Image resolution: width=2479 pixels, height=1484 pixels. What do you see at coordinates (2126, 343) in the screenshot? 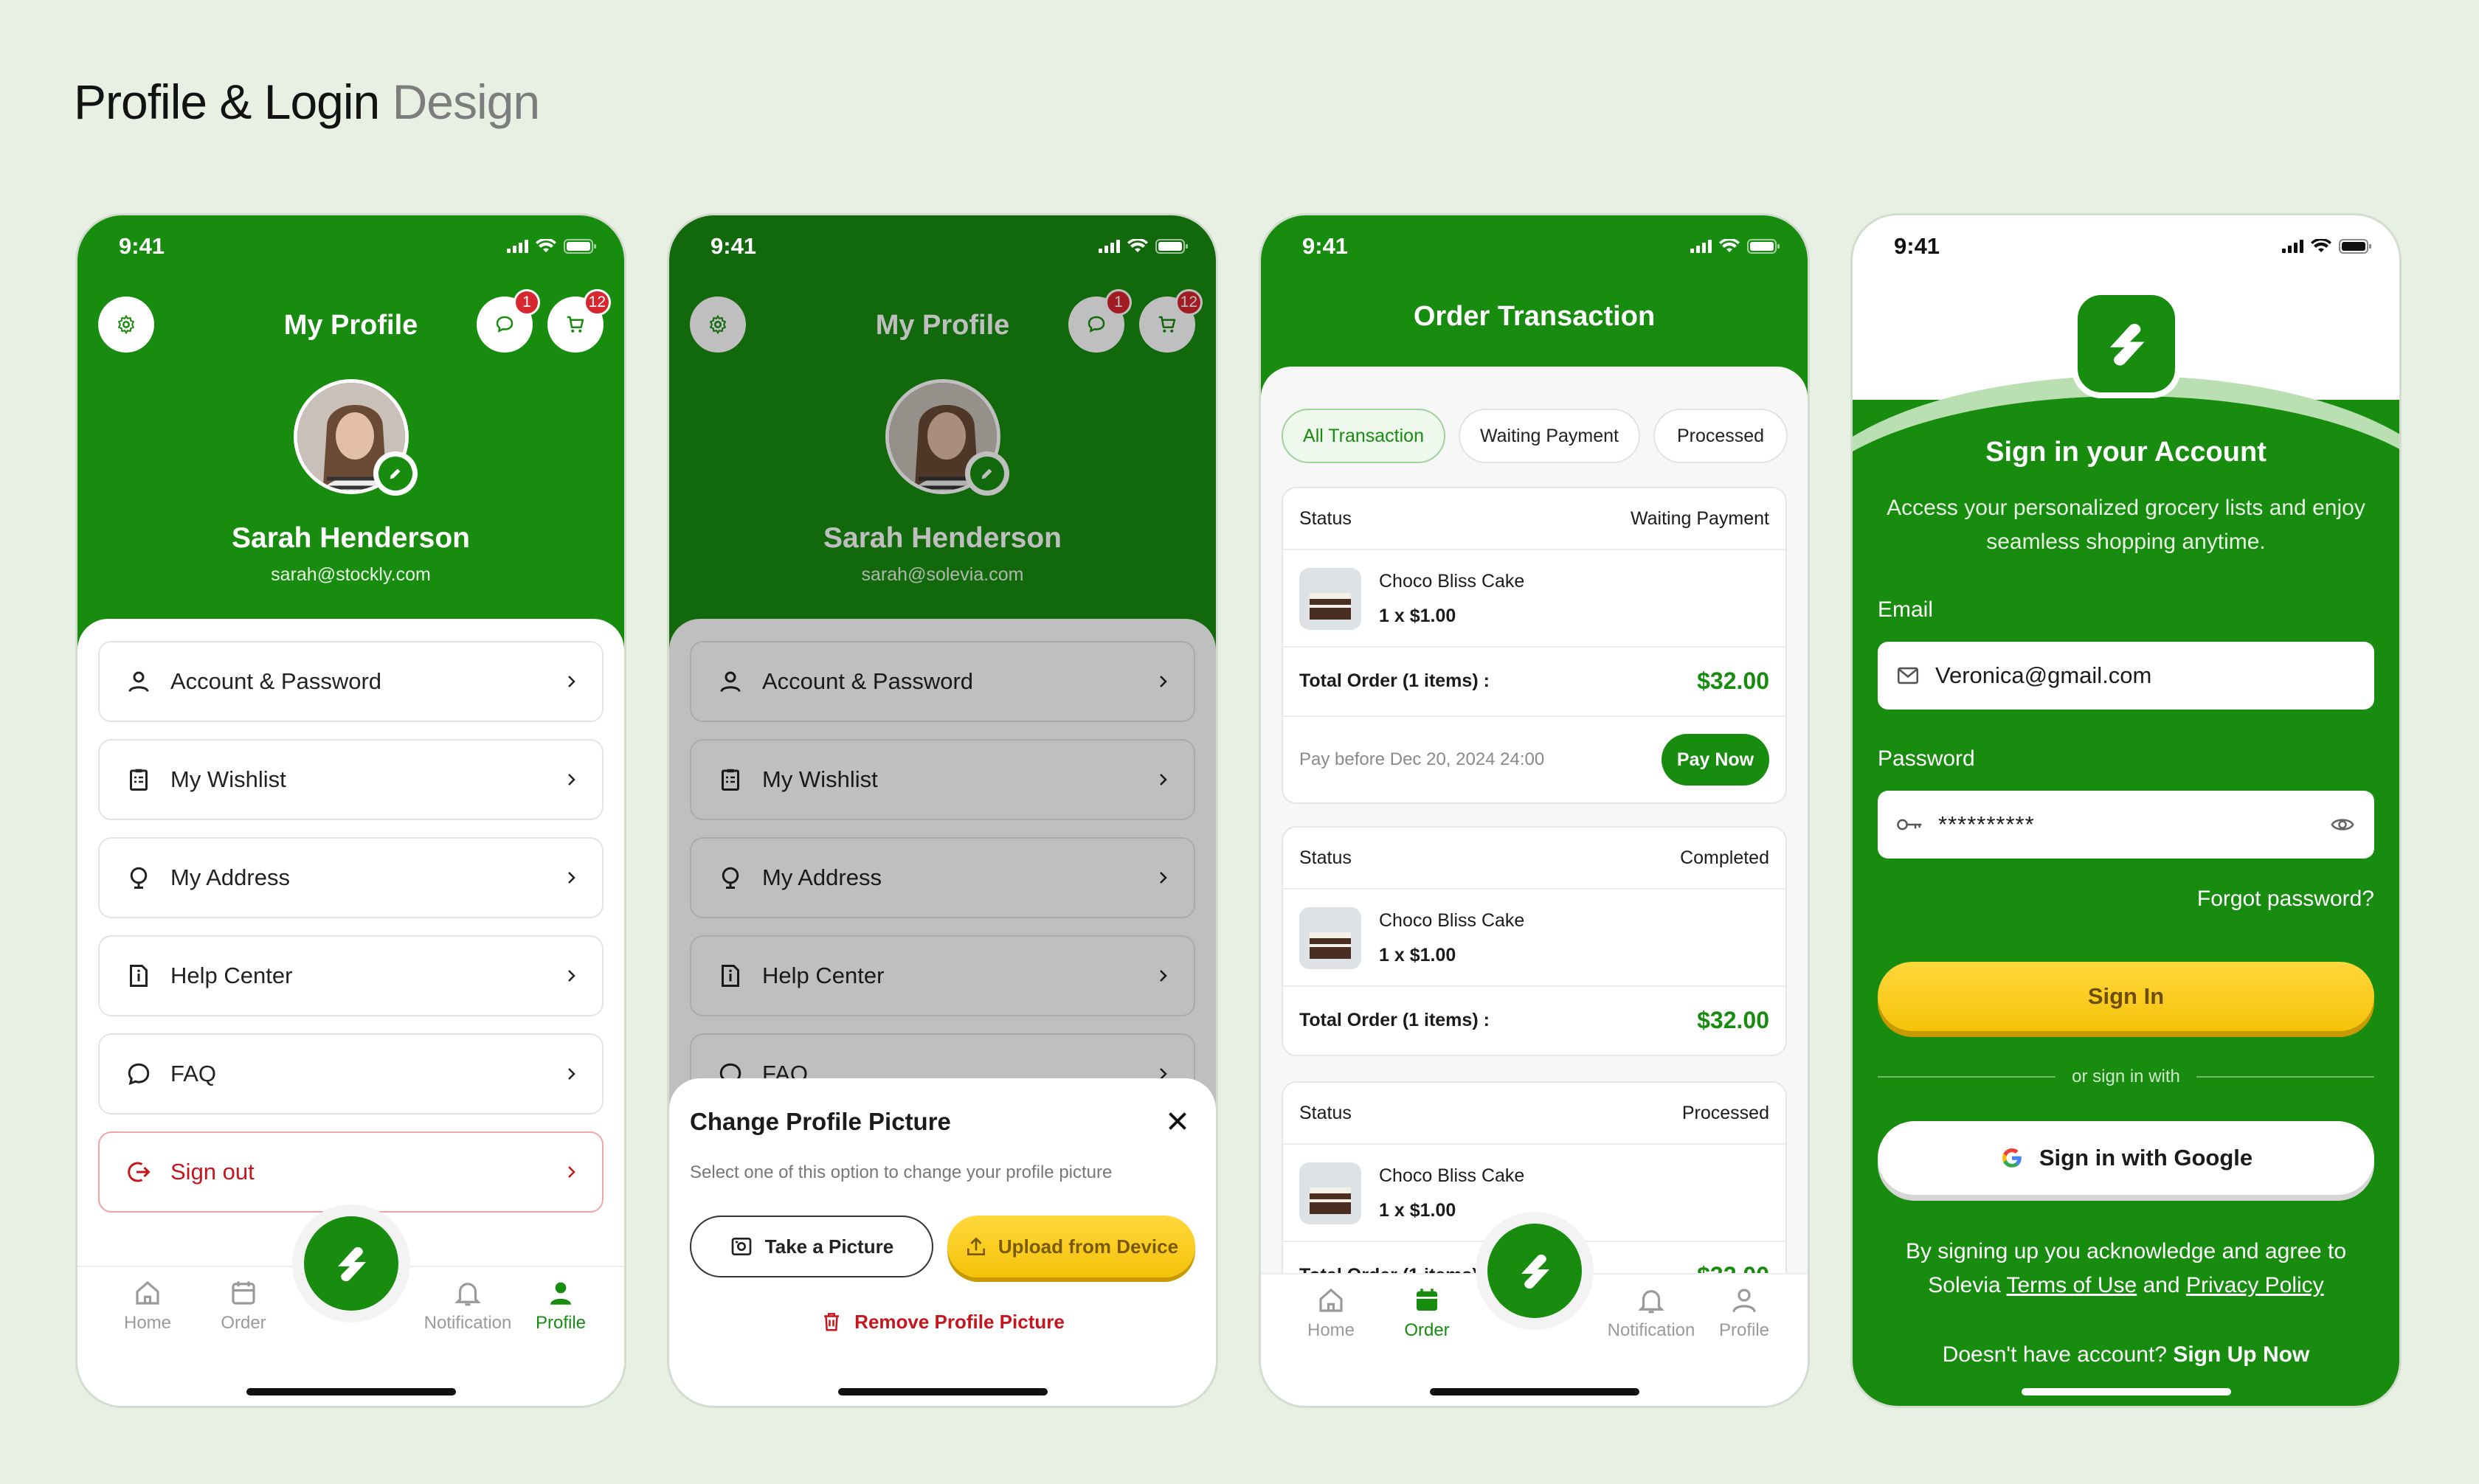
I see `brand-logo` at bounding box center [2126, 343].